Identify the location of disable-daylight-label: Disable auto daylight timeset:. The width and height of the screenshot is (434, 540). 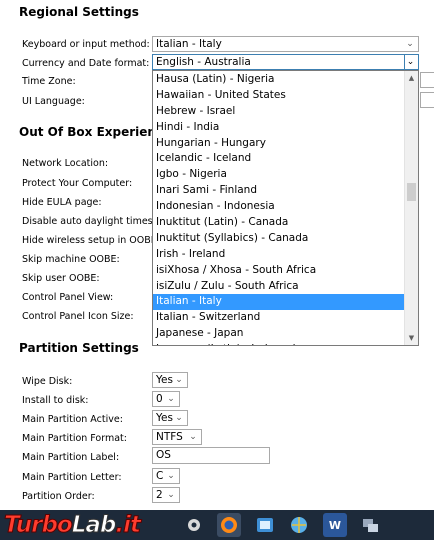
(94, 221).